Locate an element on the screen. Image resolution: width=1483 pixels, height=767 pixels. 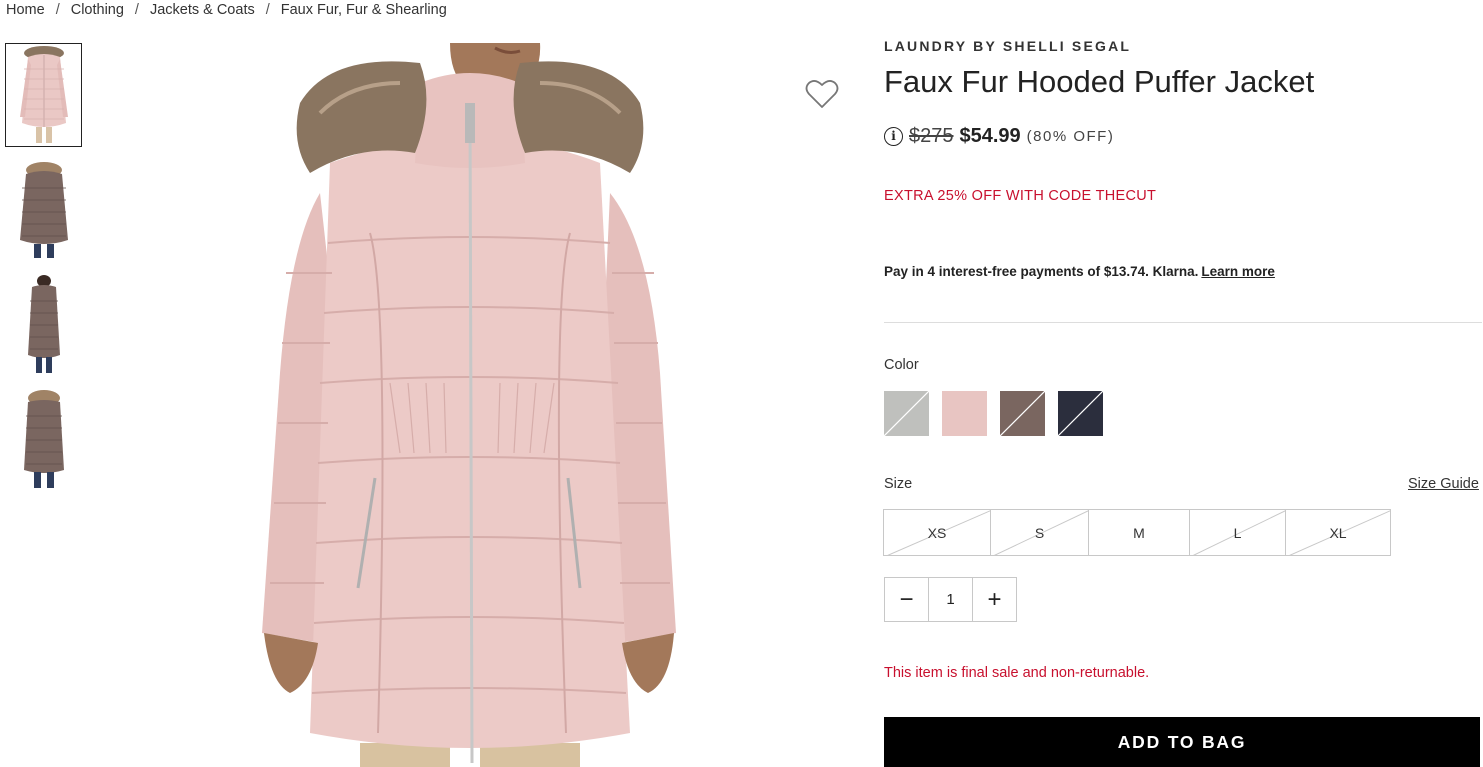
heart-outline-icon is located at coordinates (822, 94).